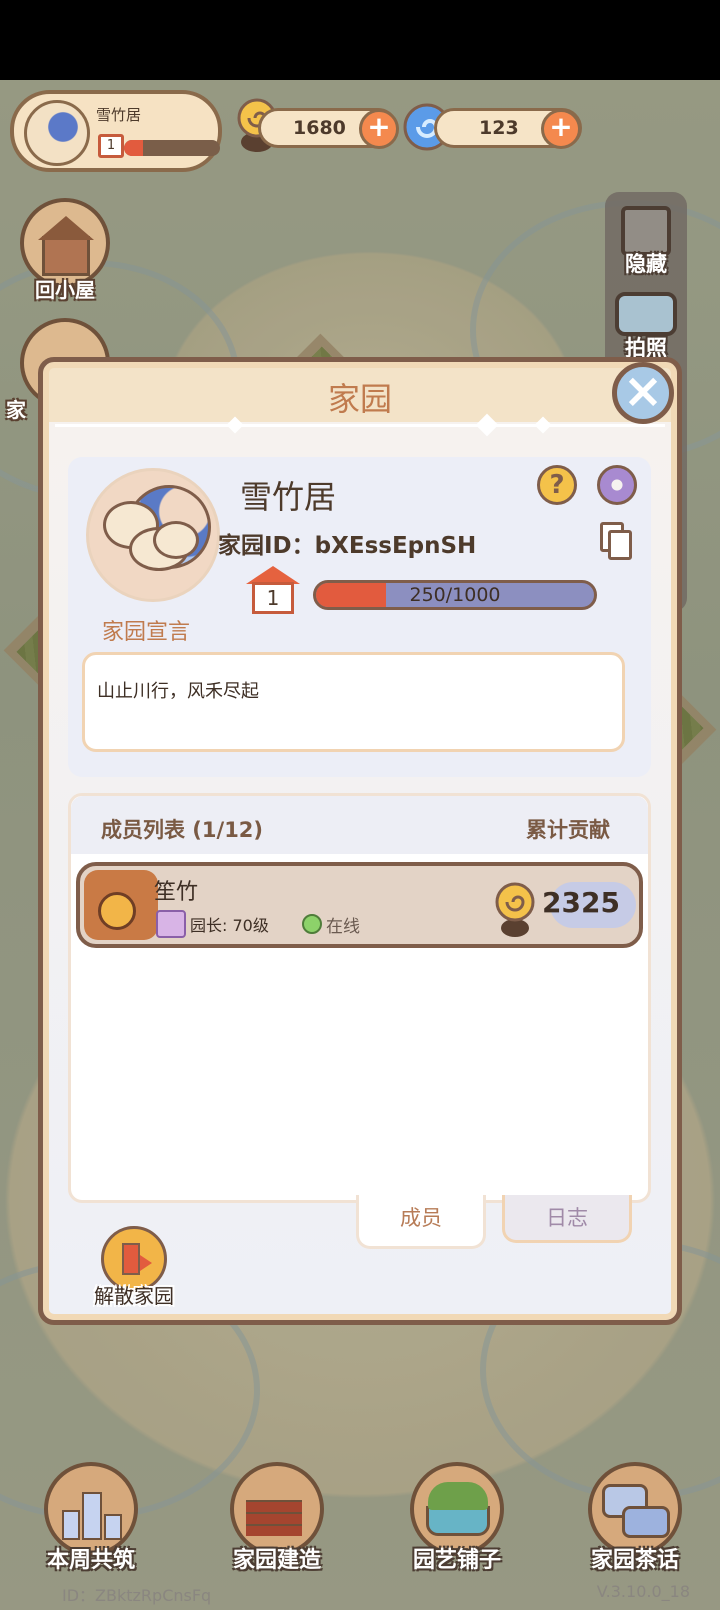 This screenshot has width=720, height=1610. I want to click on home-emblem-icon, so click(57, 133).